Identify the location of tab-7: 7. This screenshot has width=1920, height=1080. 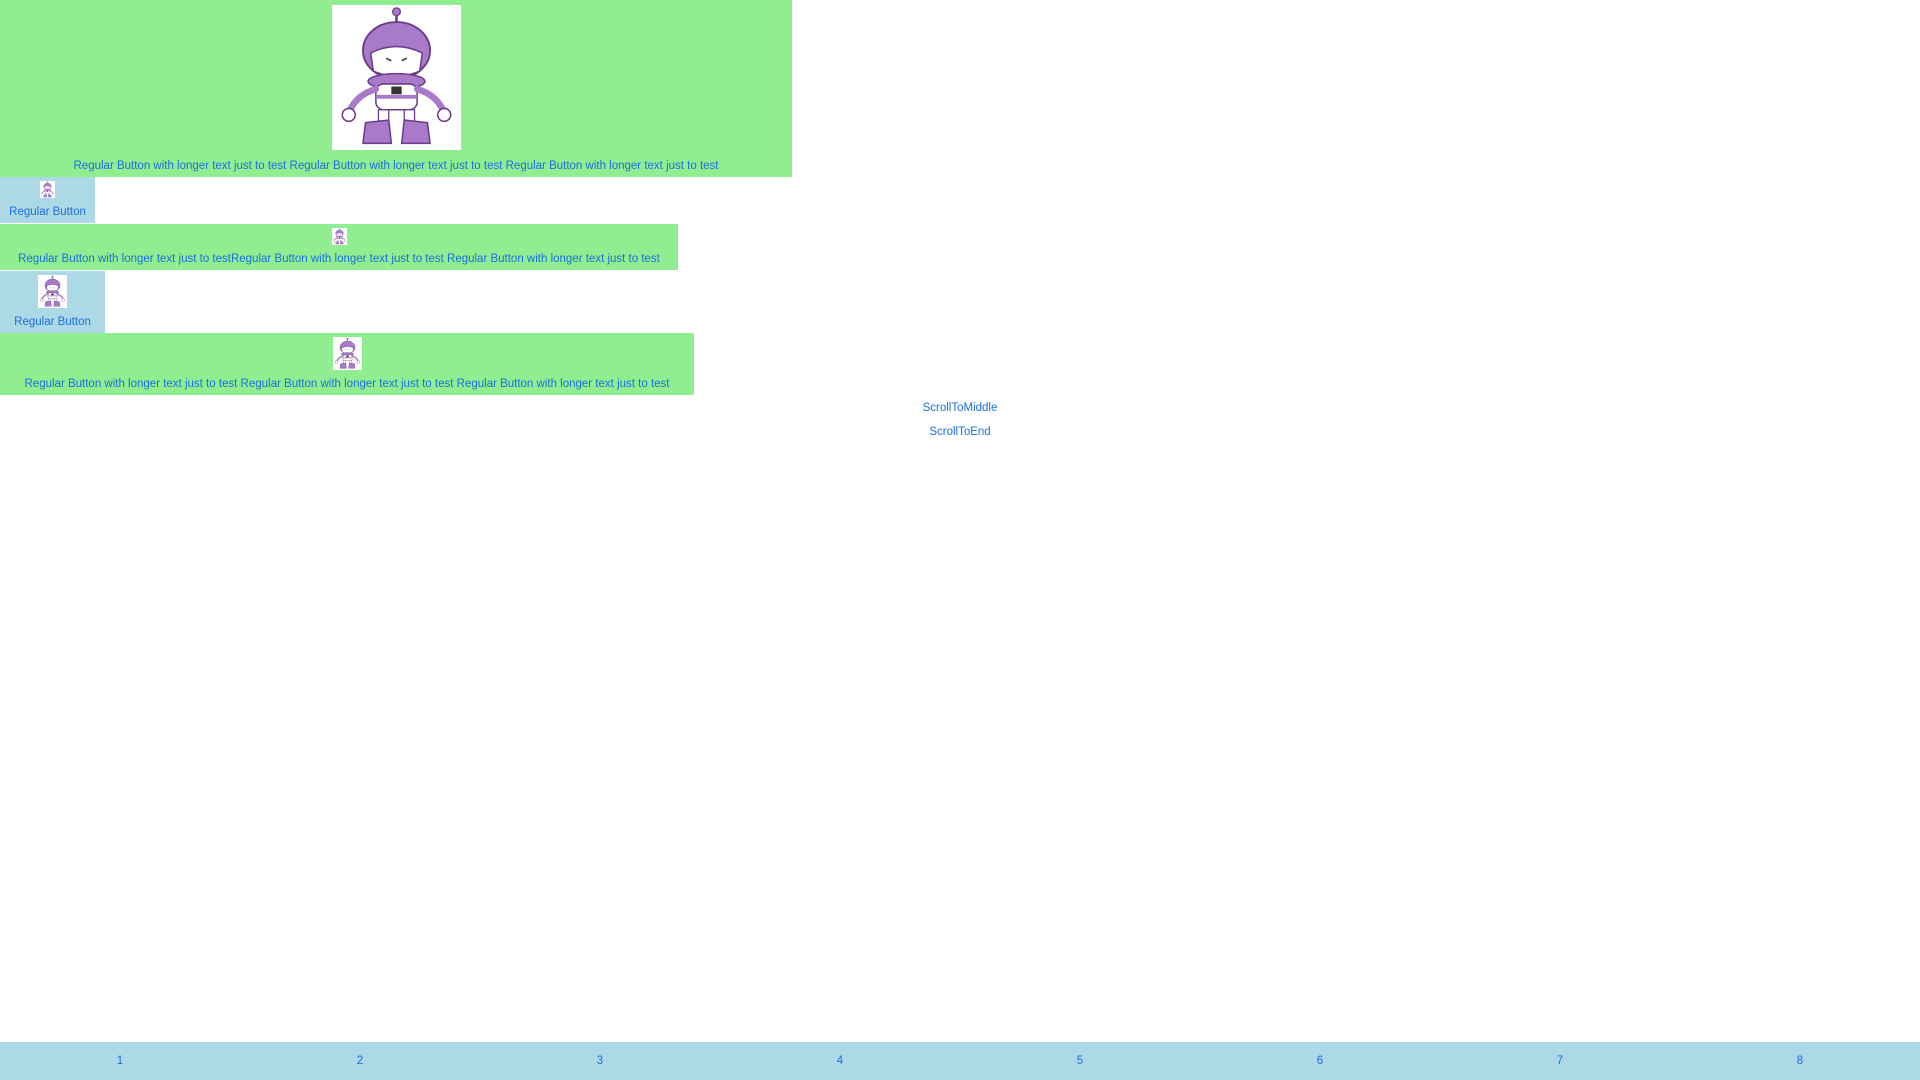
(1560, 1061).